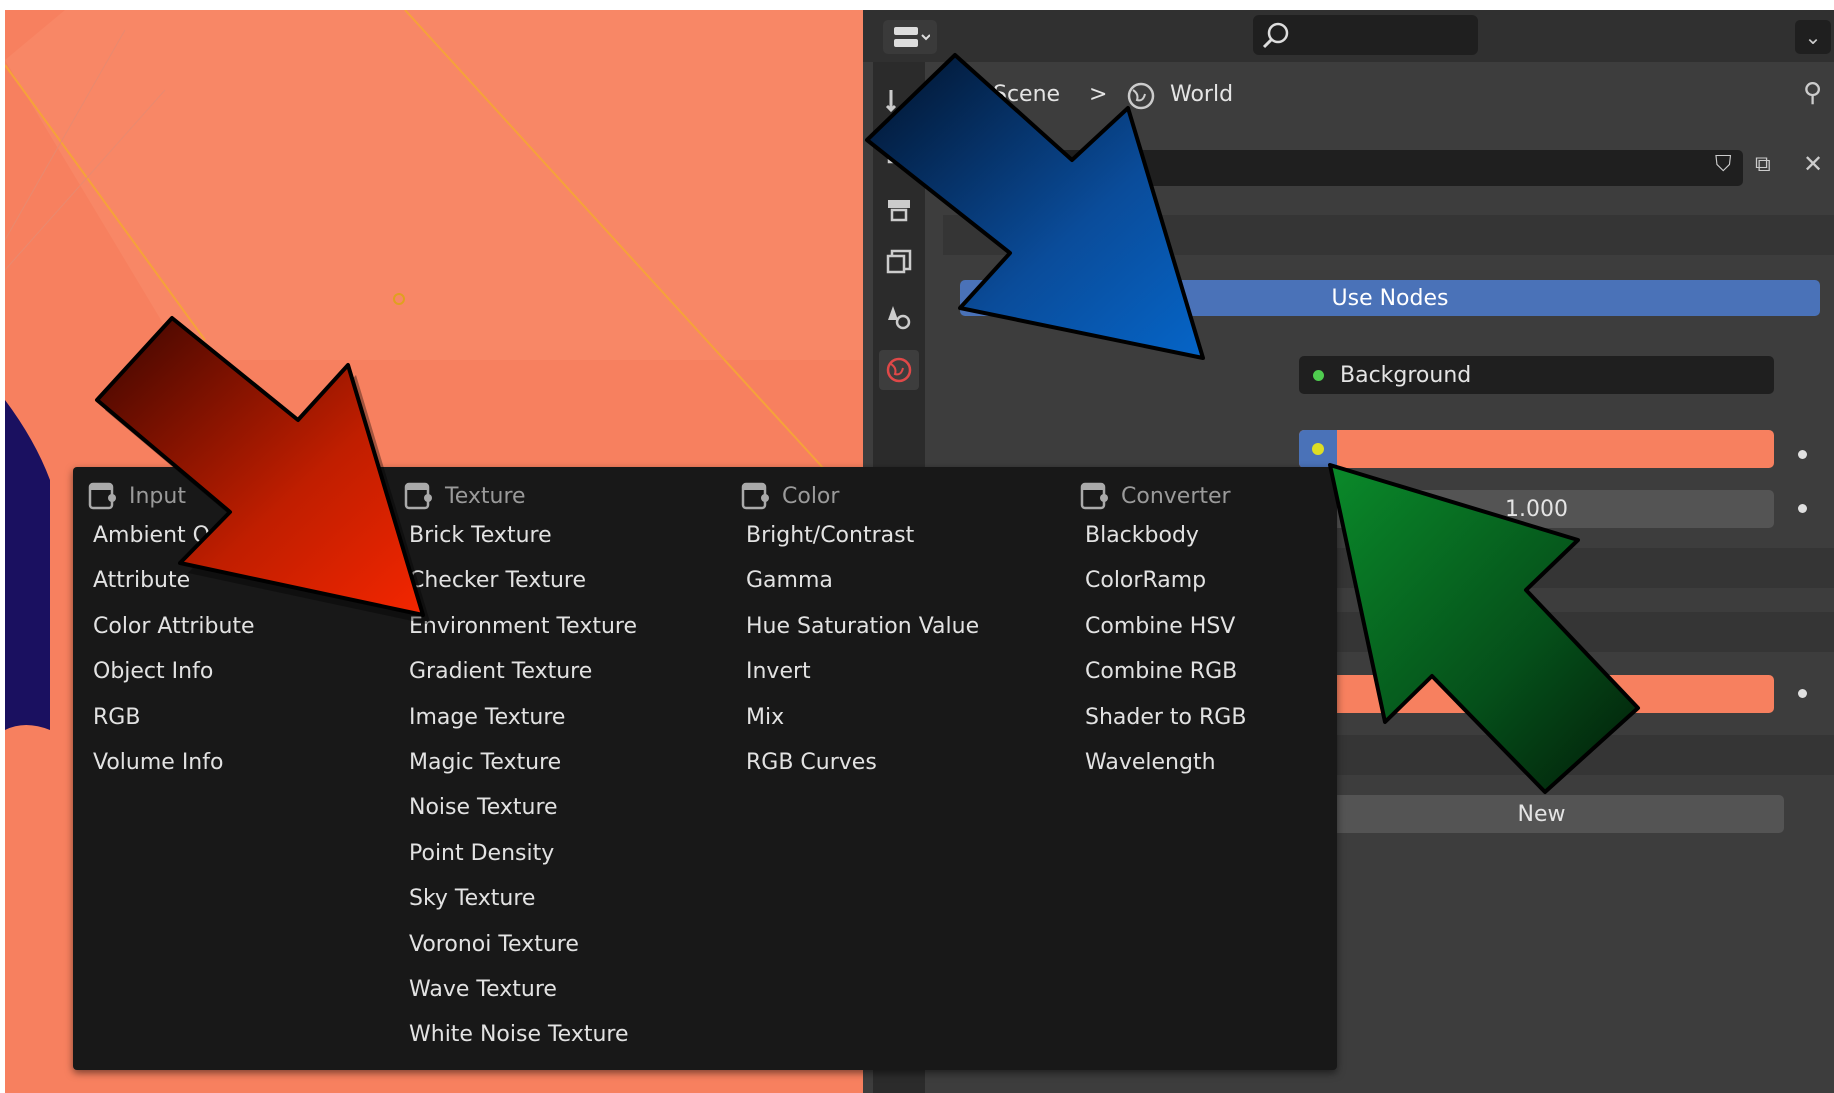  What do you see at coordinates (1390, 298) in the screenshot?
I see `use-nodes-button: Use Nodes` at bounding box center [1390, 298].